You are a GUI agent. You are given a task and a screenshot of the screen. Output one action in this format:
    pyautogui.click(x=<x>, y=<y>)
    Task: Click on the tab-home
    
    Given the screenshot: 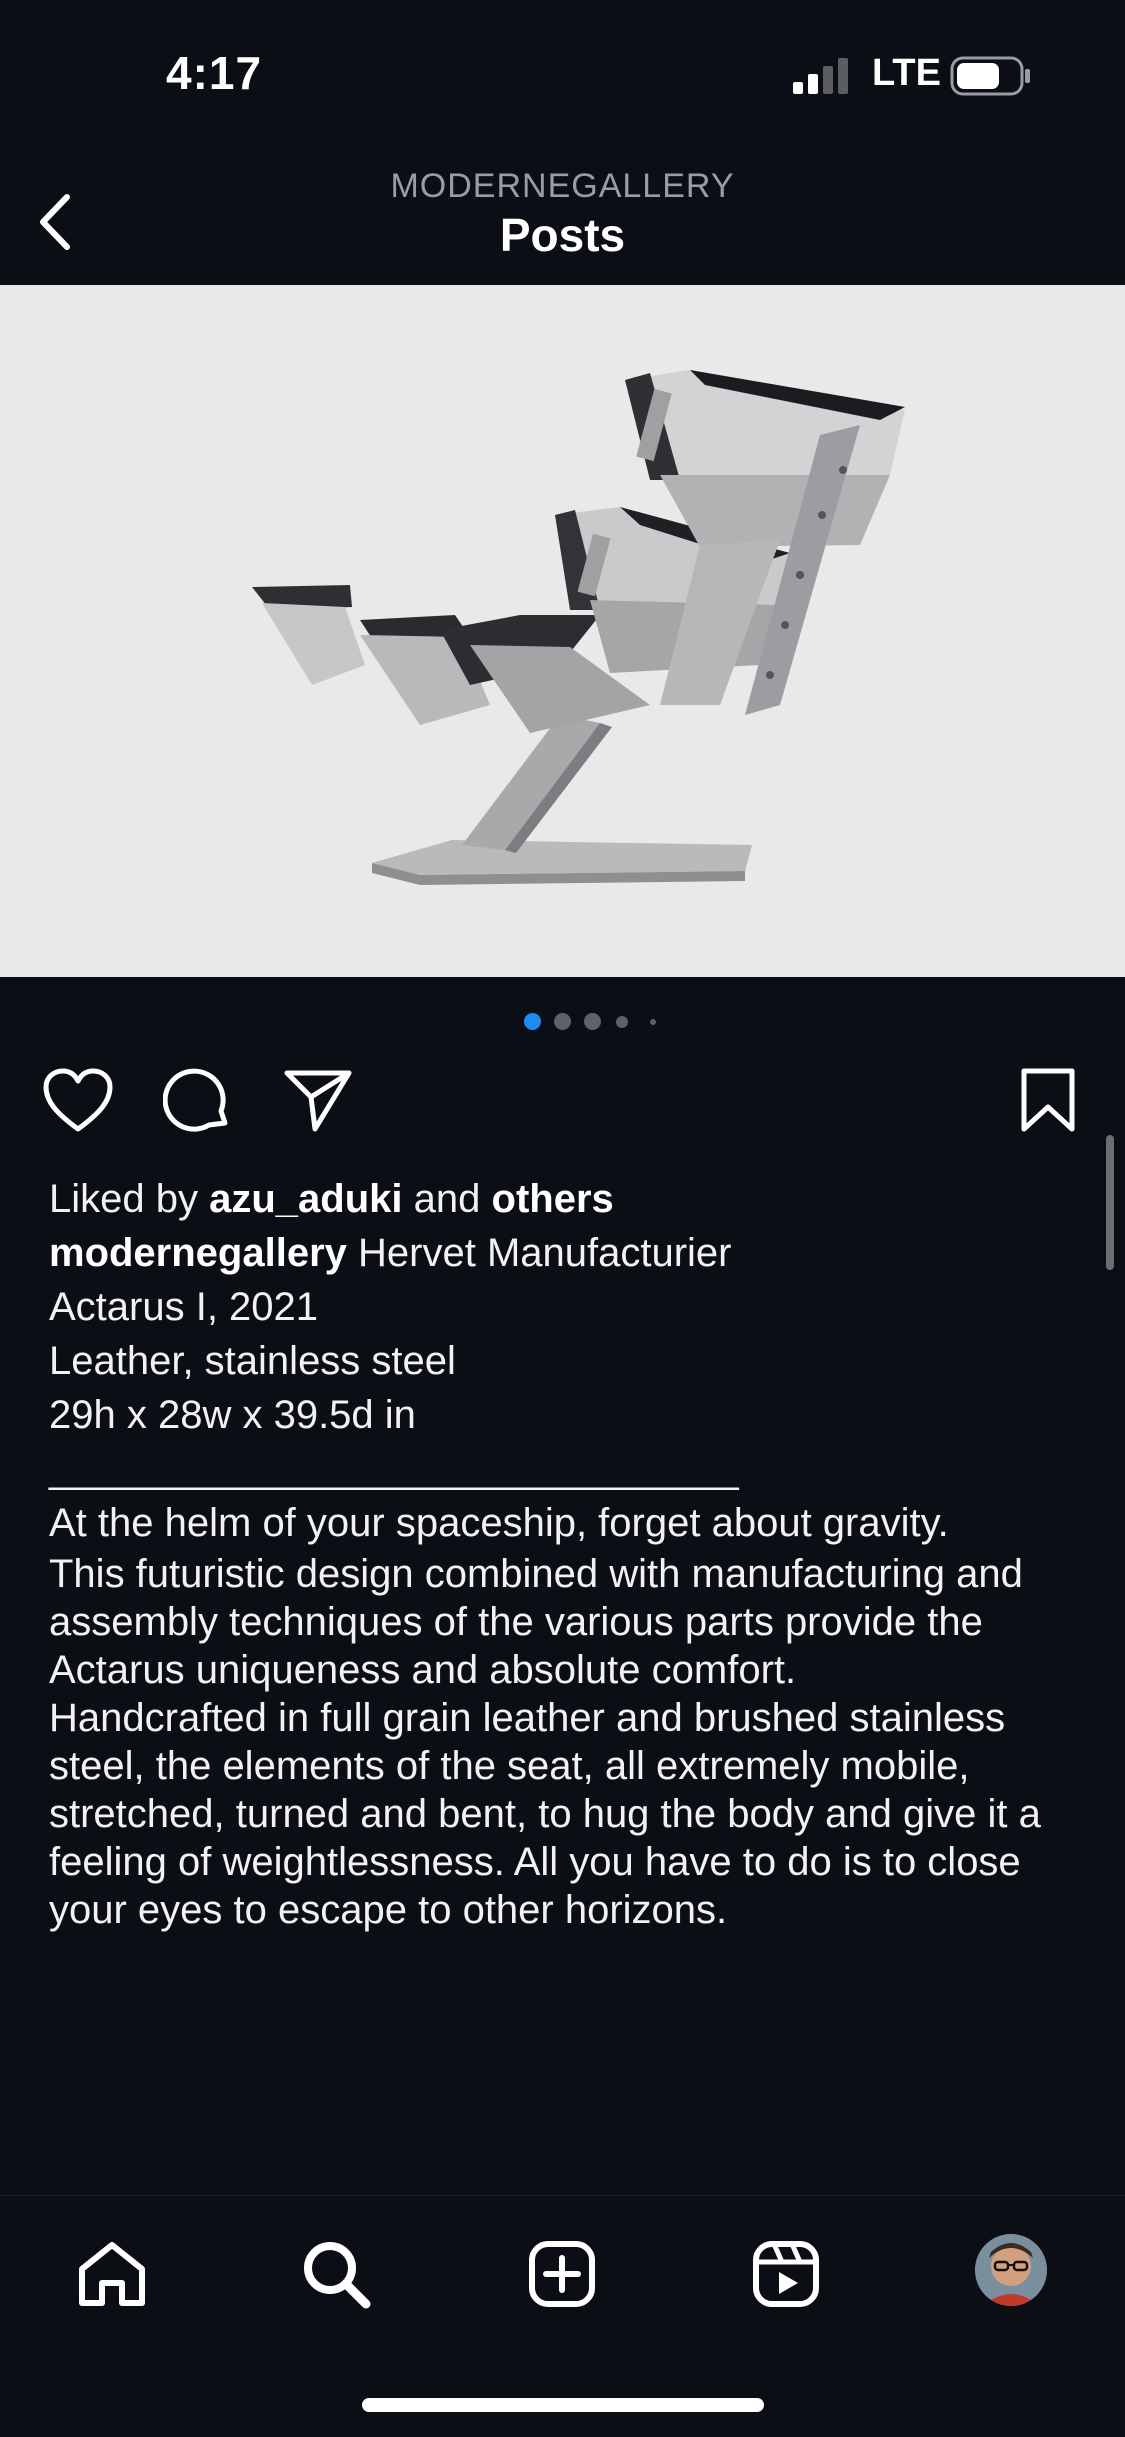 What is the action you would take?
    pyautogui.click(x=112, y=2274)
    